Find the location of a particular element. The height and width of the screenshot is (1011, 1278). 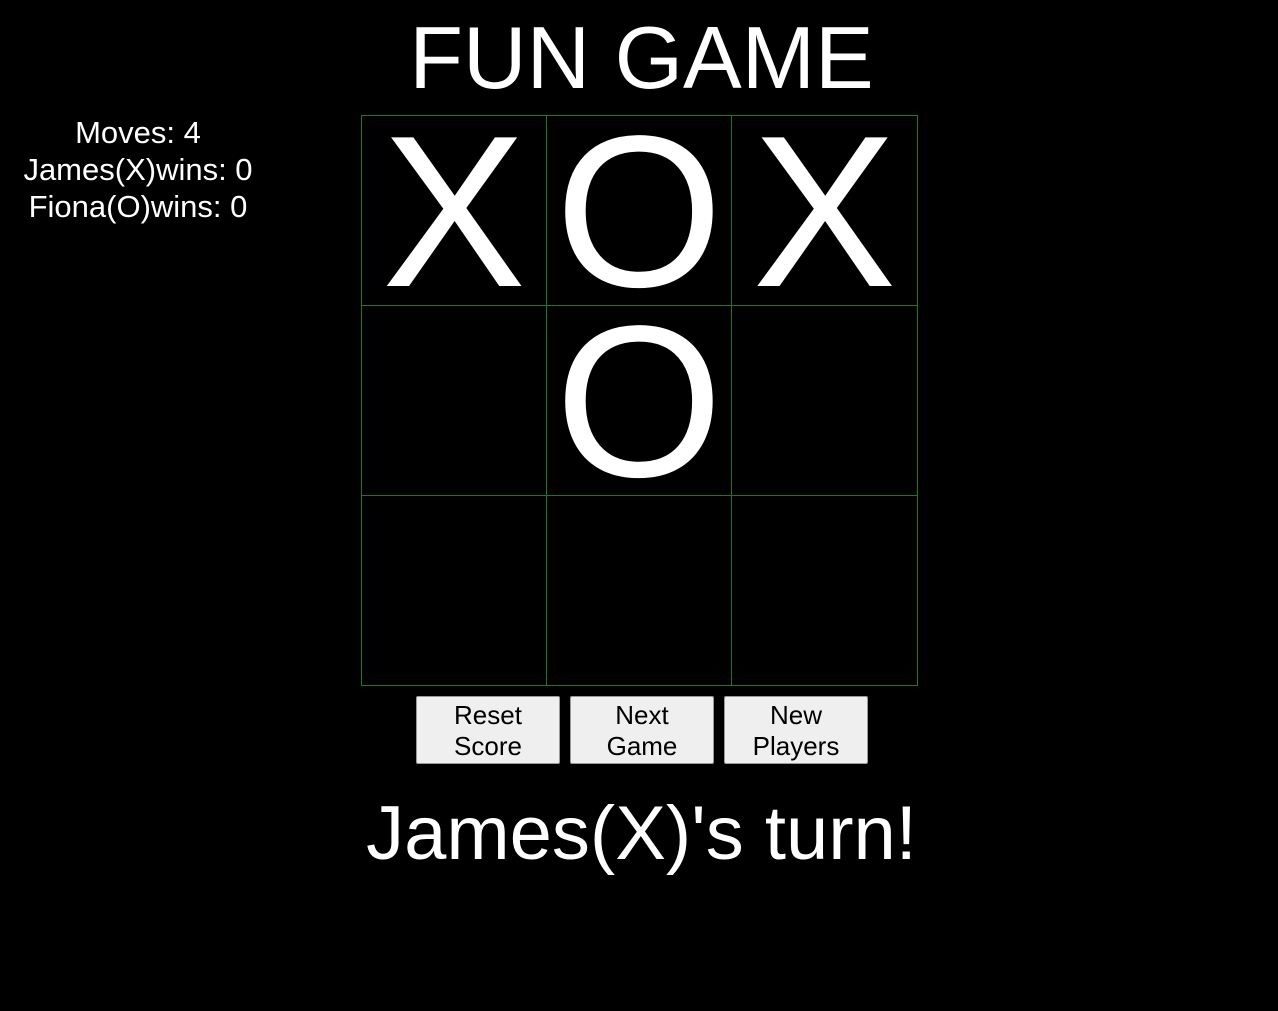

player-x-wins: James(X)wins: 0 is located at coordinates (138, 169).